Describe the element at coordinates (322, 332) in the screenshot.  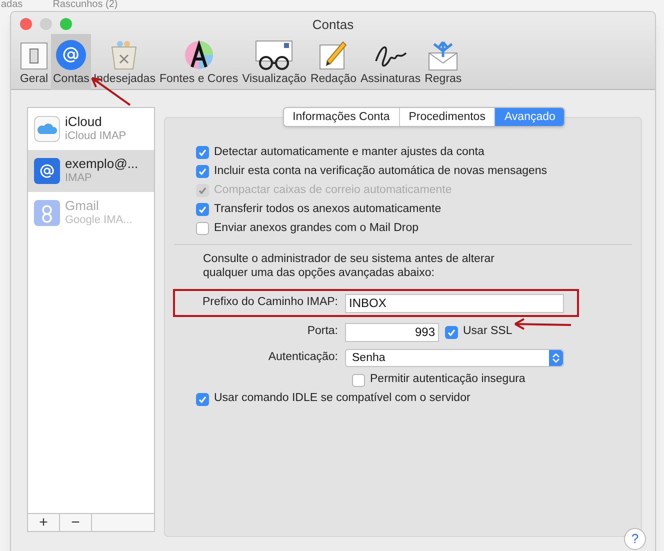
I see `field-label: Porta:` at that location.